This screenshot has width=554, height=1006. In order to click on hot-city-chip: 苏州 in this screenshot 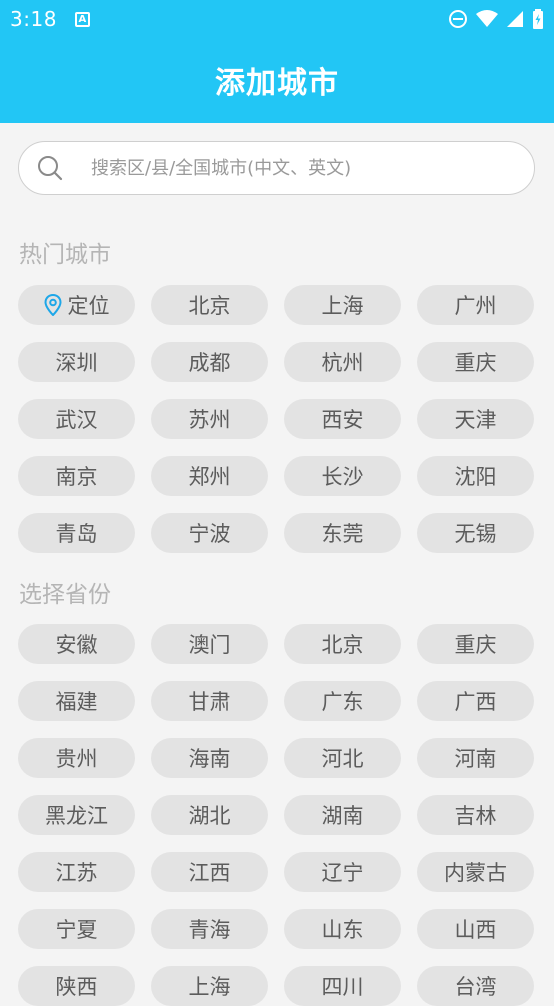, I will do `click(209, 419)`.